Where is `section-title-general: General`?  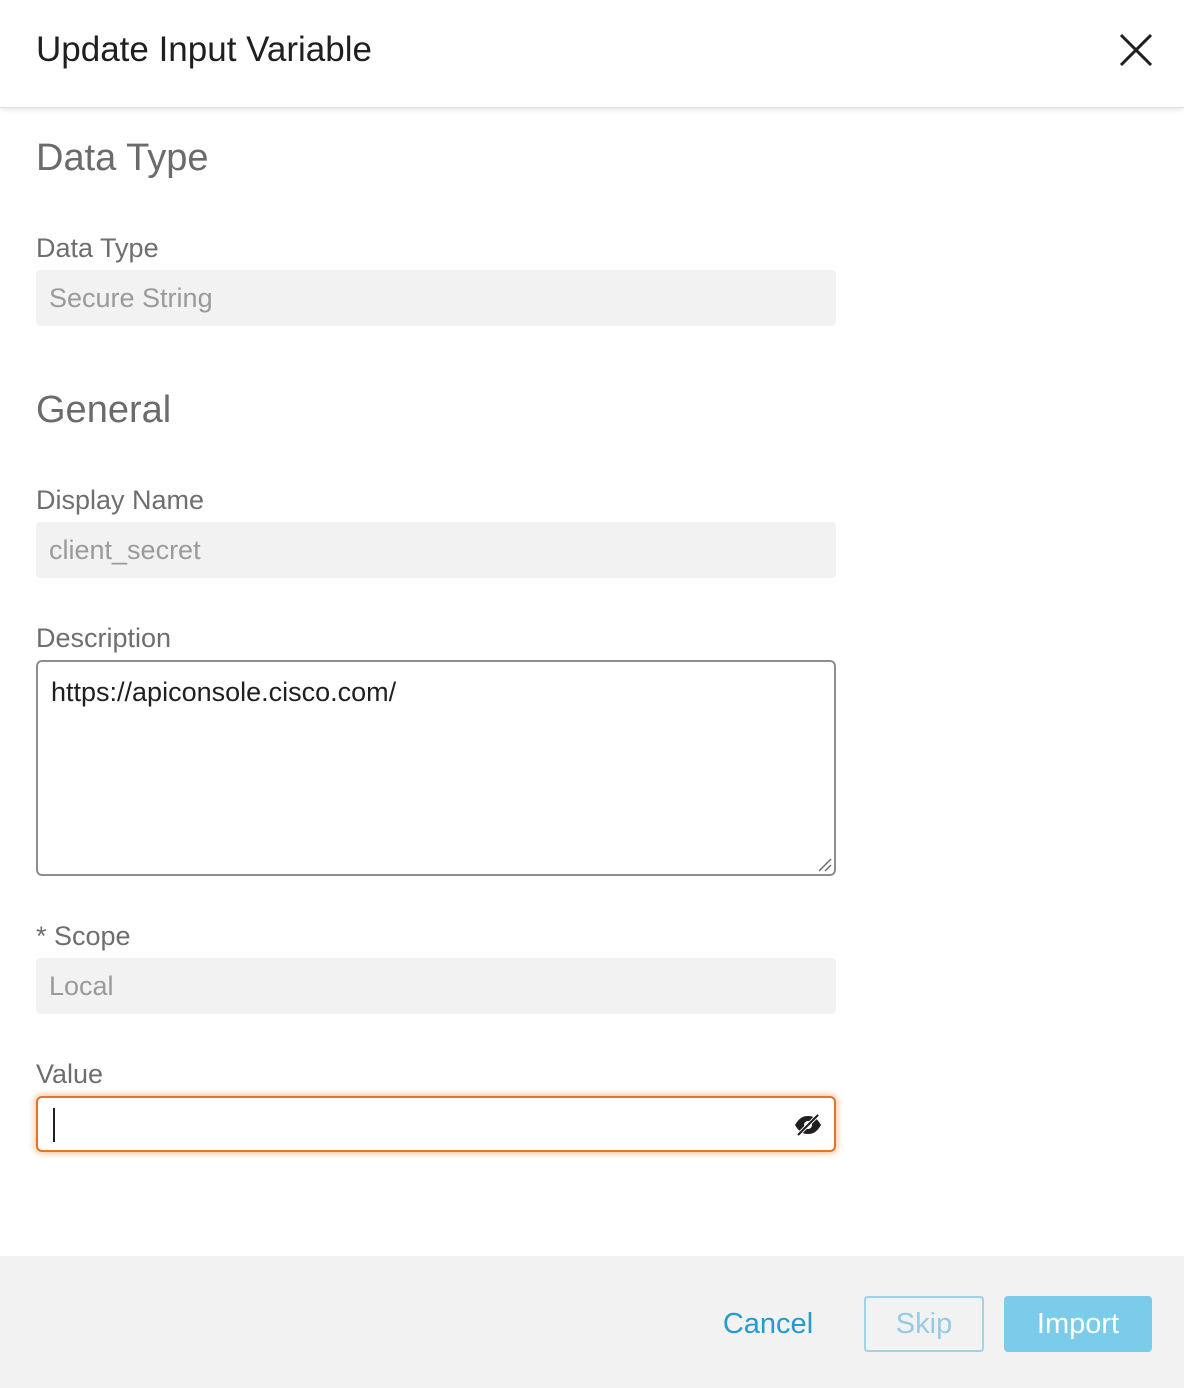
section-title-general: General is located at coordinates (104, 410).